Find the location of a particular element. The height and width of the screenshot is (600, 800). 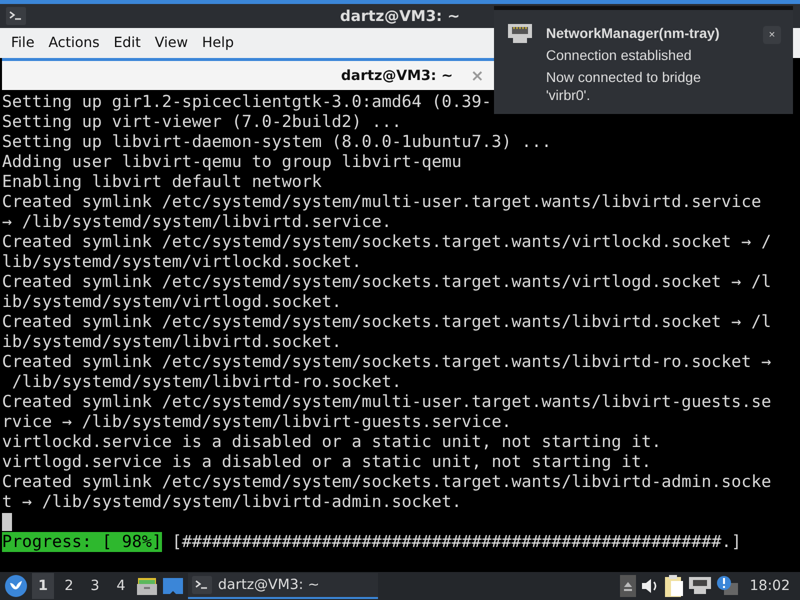

terminal-line: Created symlink /etc/systemd/system/sockets.target.wants/virtlockd.socket → / is located at coordinates (387, 242).